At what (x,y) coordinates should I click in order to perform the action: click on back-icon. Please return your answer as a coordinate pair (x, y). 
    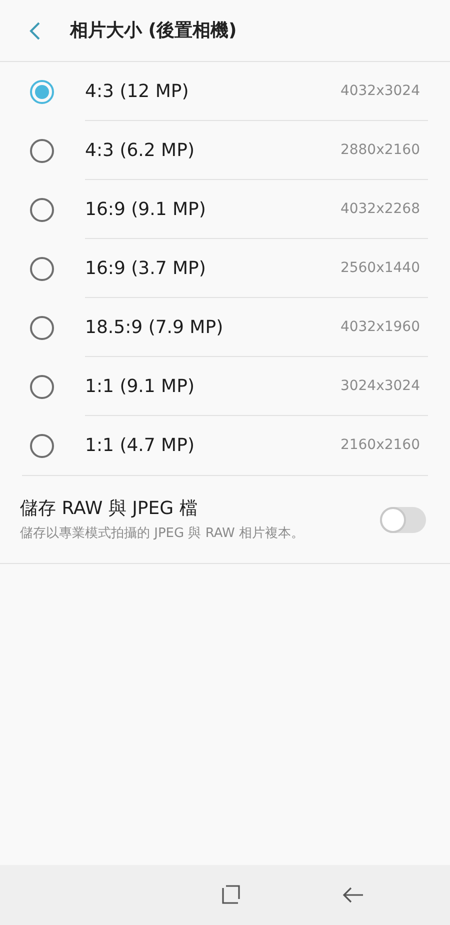
    Looking at the image, I should click on (35, 30).